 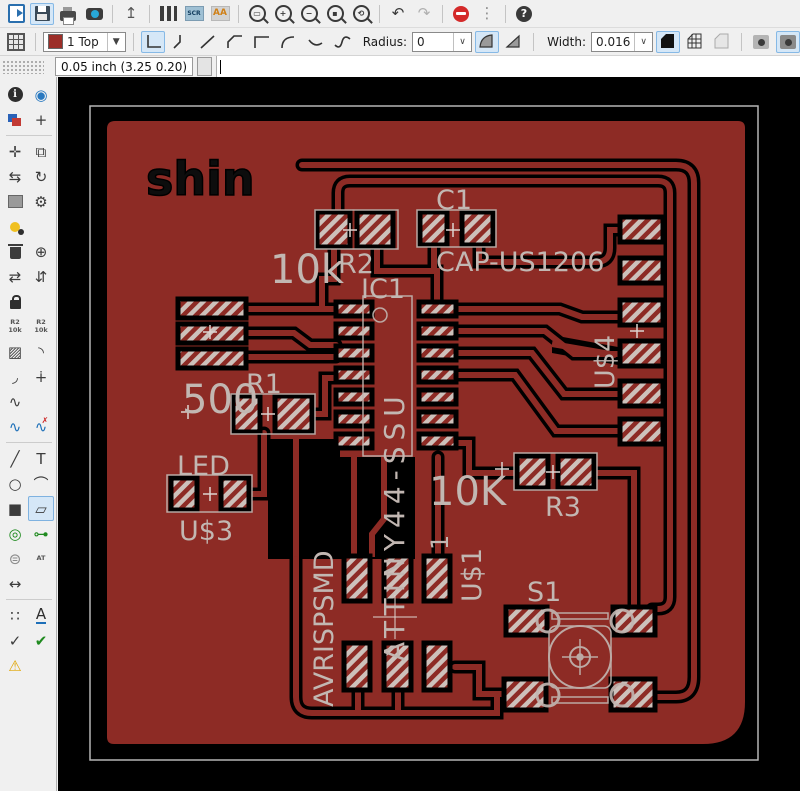 What do you see at coordinates (131, 14) in the screenshot?
I see `drop-file-icon: ↥` at bounding box center [131, 14].